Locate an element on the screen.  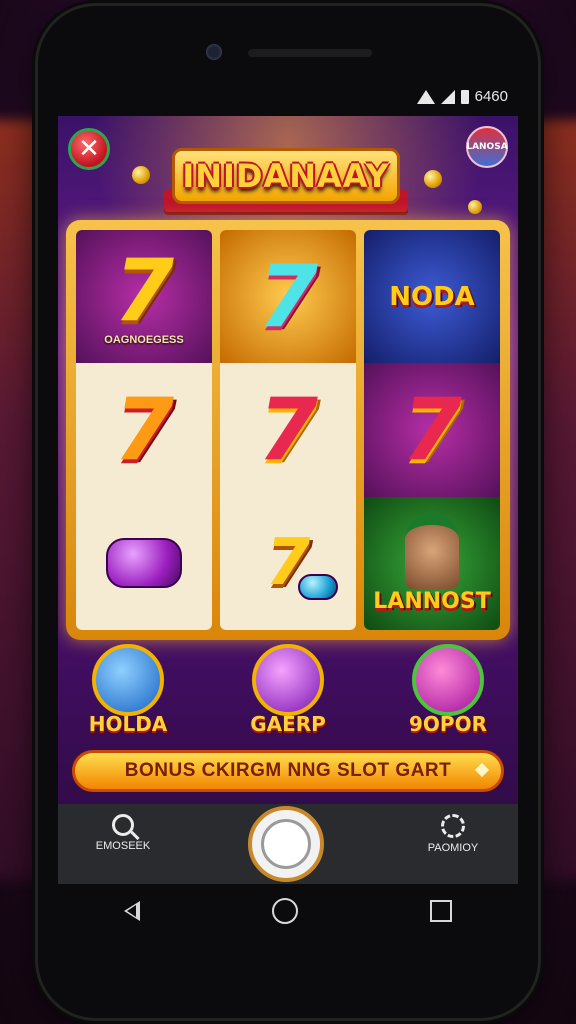
medal-button: 9OPOR is located at coordinates (448, 692).